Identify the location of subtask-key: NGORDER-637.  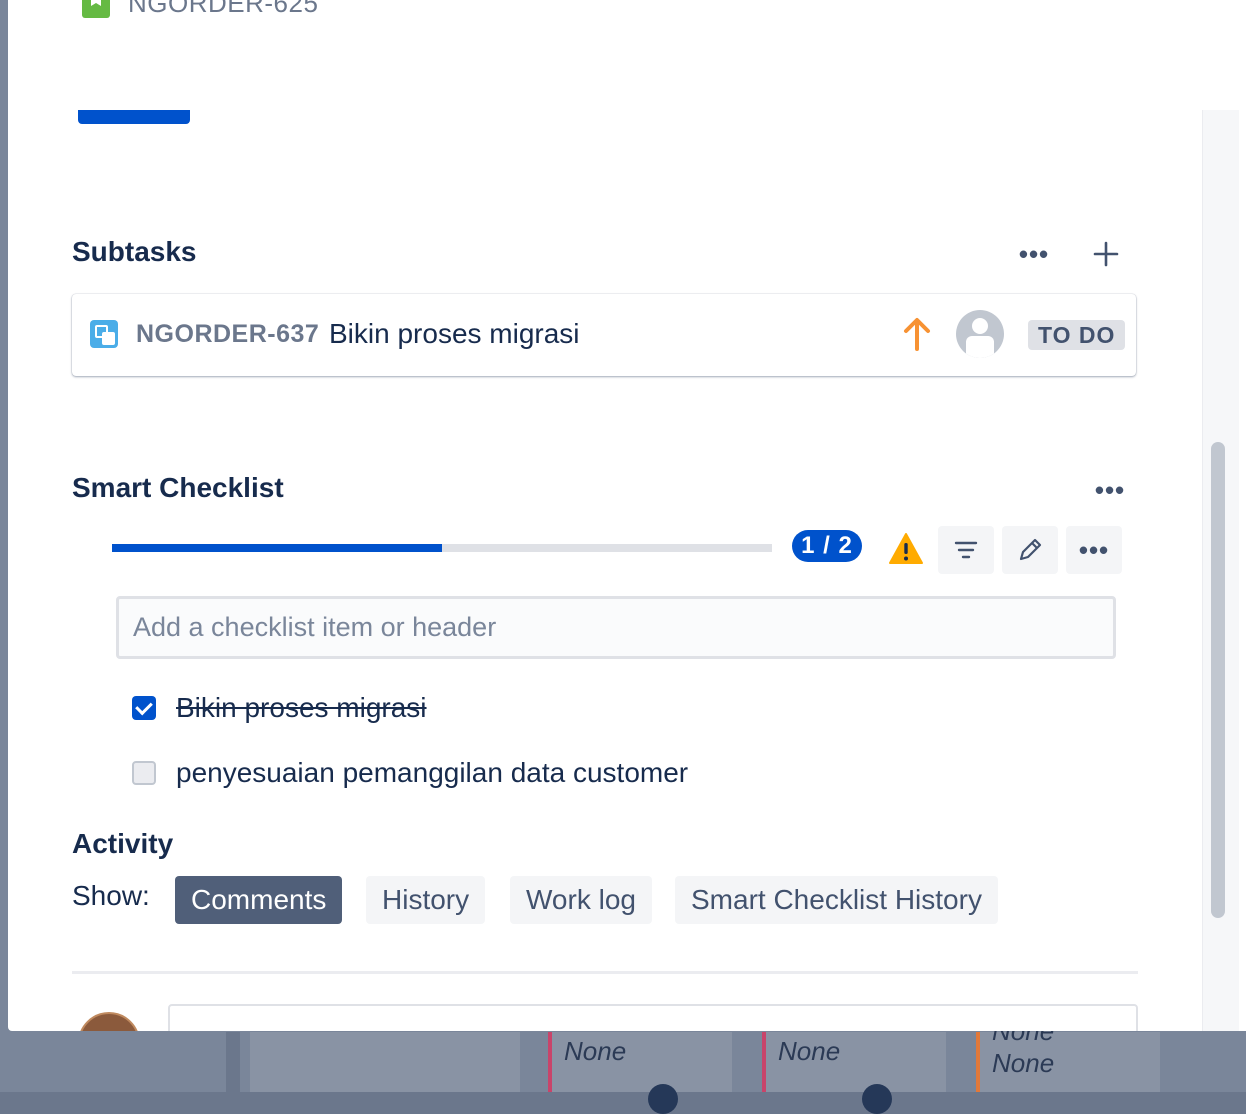
(227, 334).